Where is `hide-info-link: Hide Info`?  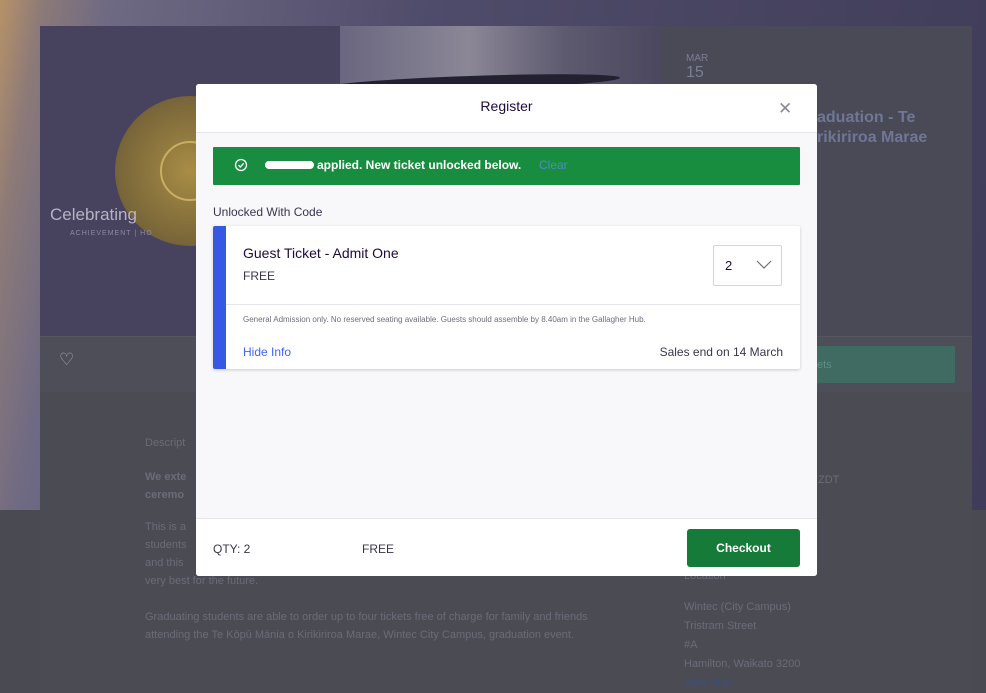 hide-info-link: Hide Info is located at coordinates (267, 352).